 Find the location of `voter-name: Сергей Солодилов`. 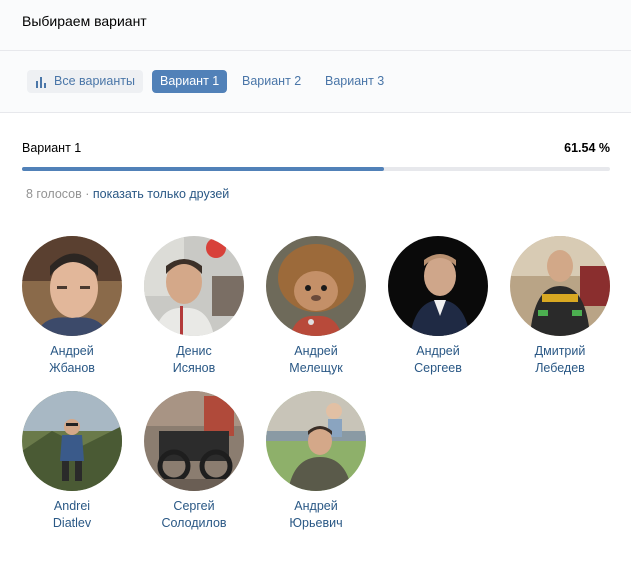

voter-name: Сергей Солодилов is located at coordinates (194, 515).